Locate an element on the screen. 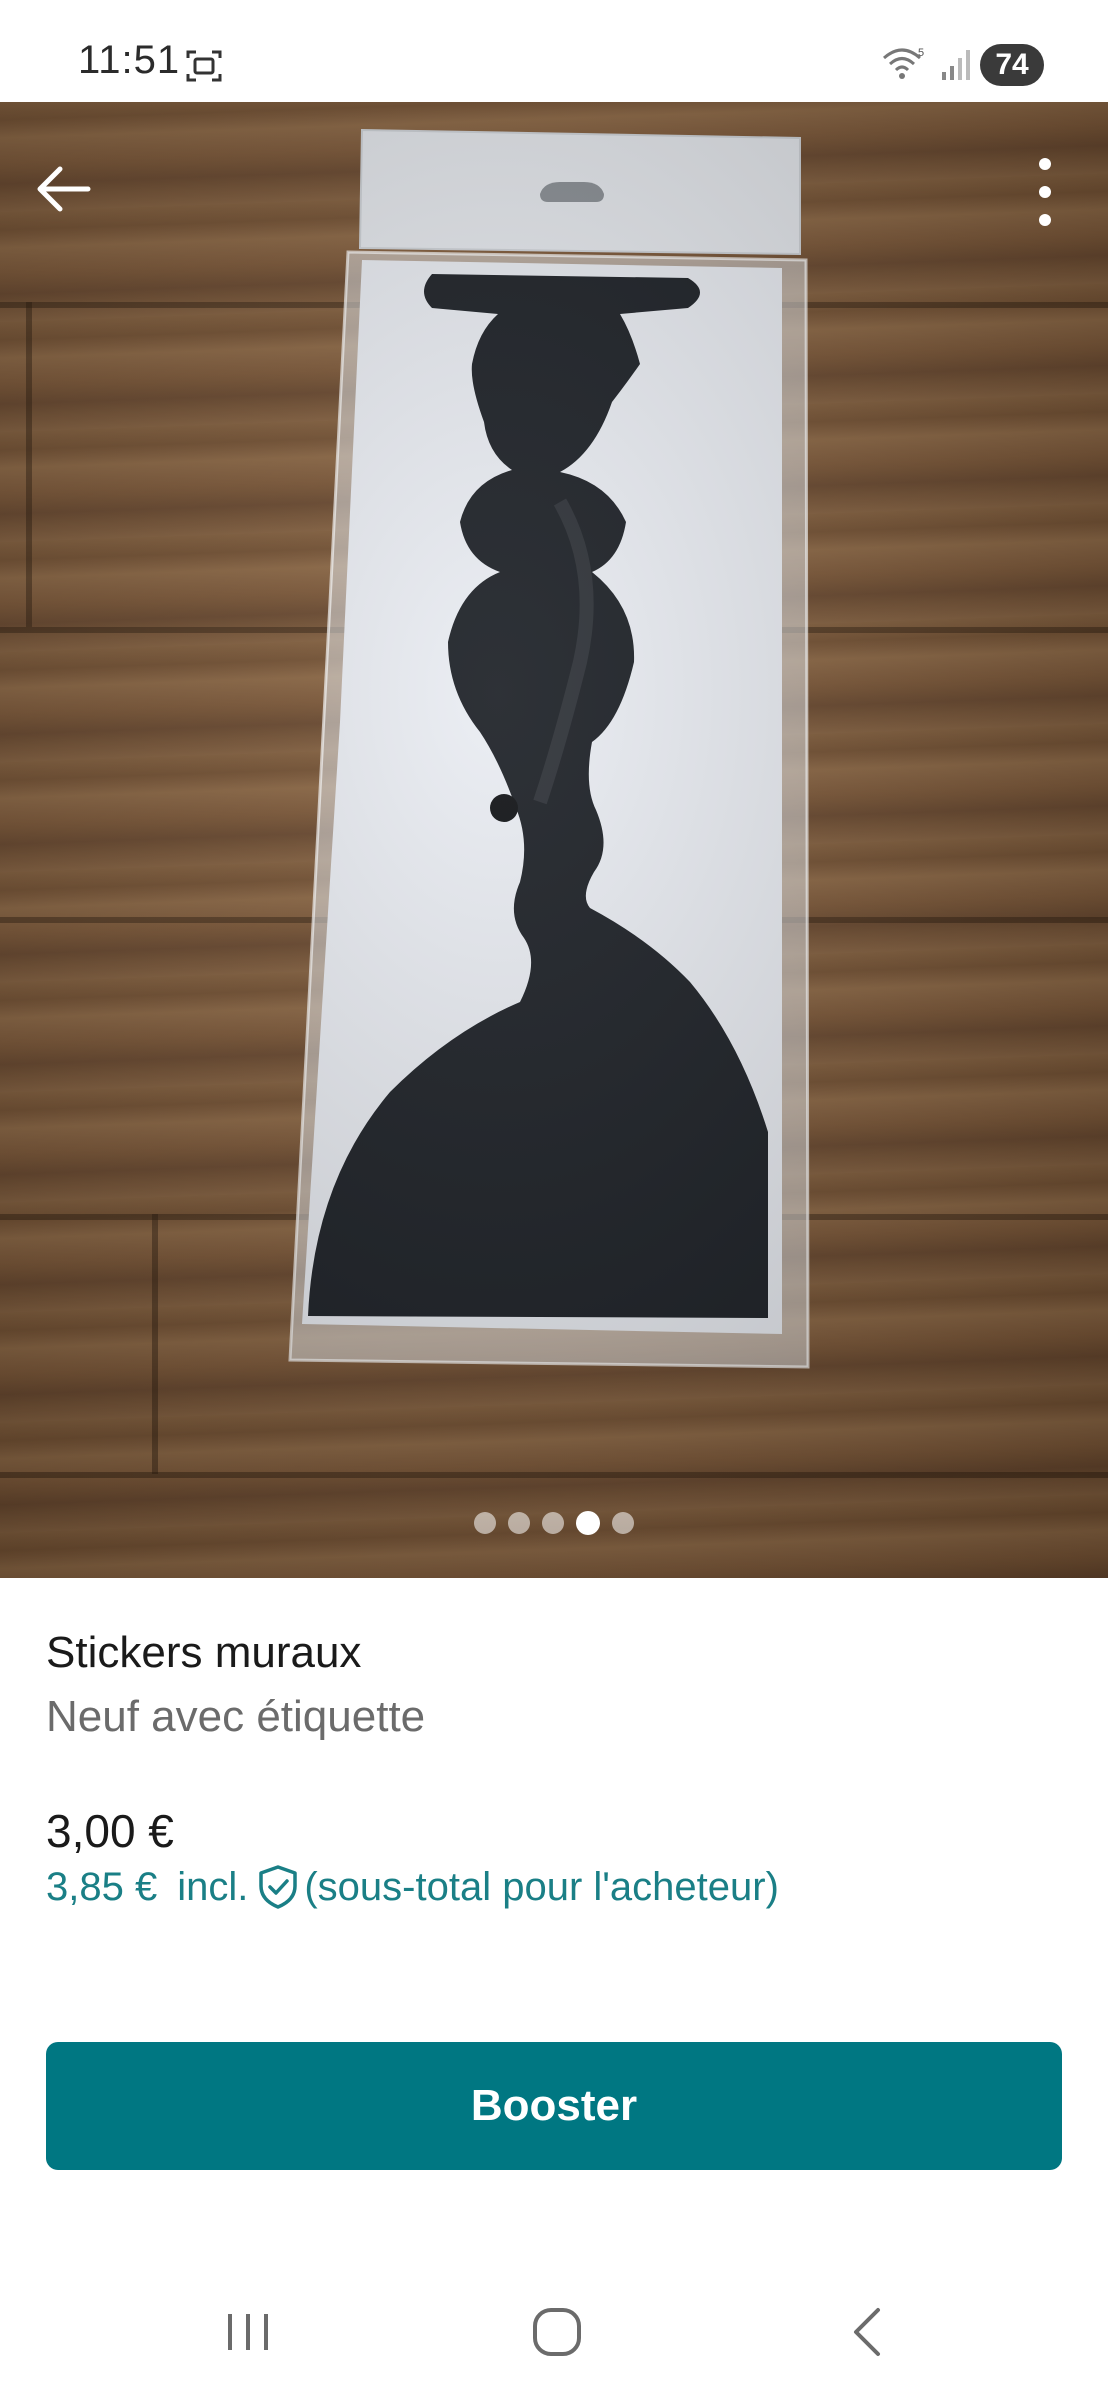  boost-button-label: Booster is located at coordinates (554, 2105).